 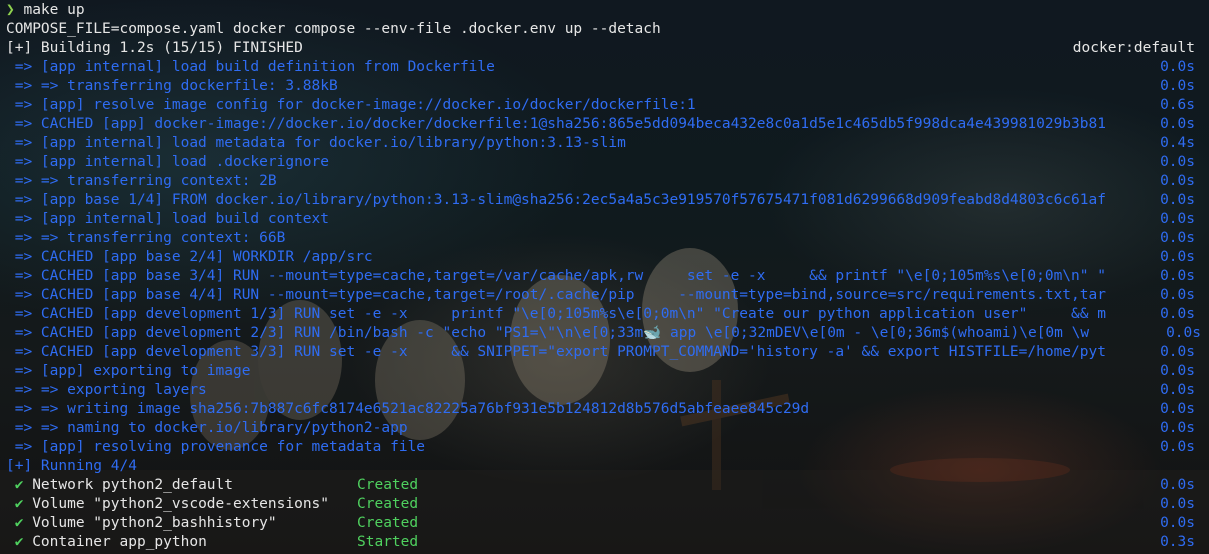 I want to click on resource-name: Network python2_default, so click(x=132, y=485).